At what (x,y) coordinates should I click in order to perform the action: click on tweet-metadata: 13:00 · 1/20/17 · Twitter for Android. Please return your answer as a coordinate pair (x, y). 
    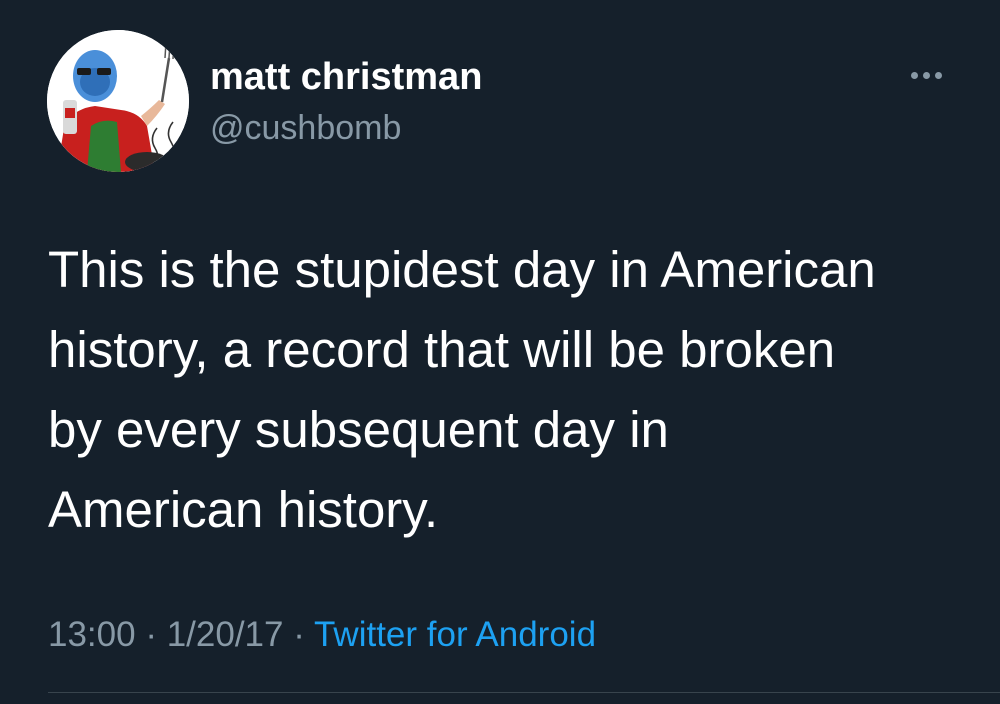
    Looking at the image, I should click on (322, 635).